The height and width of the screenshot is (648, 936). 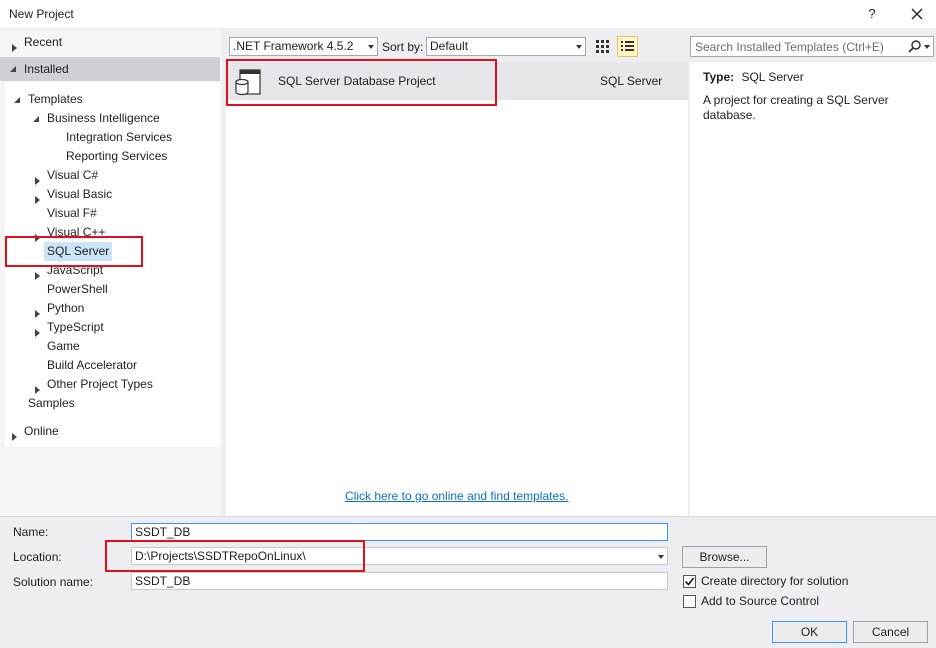 What do you see at coordinates (110, 99) in the screenshot?
I see `nav-templates: Templates` at bounding box center [110, 99].